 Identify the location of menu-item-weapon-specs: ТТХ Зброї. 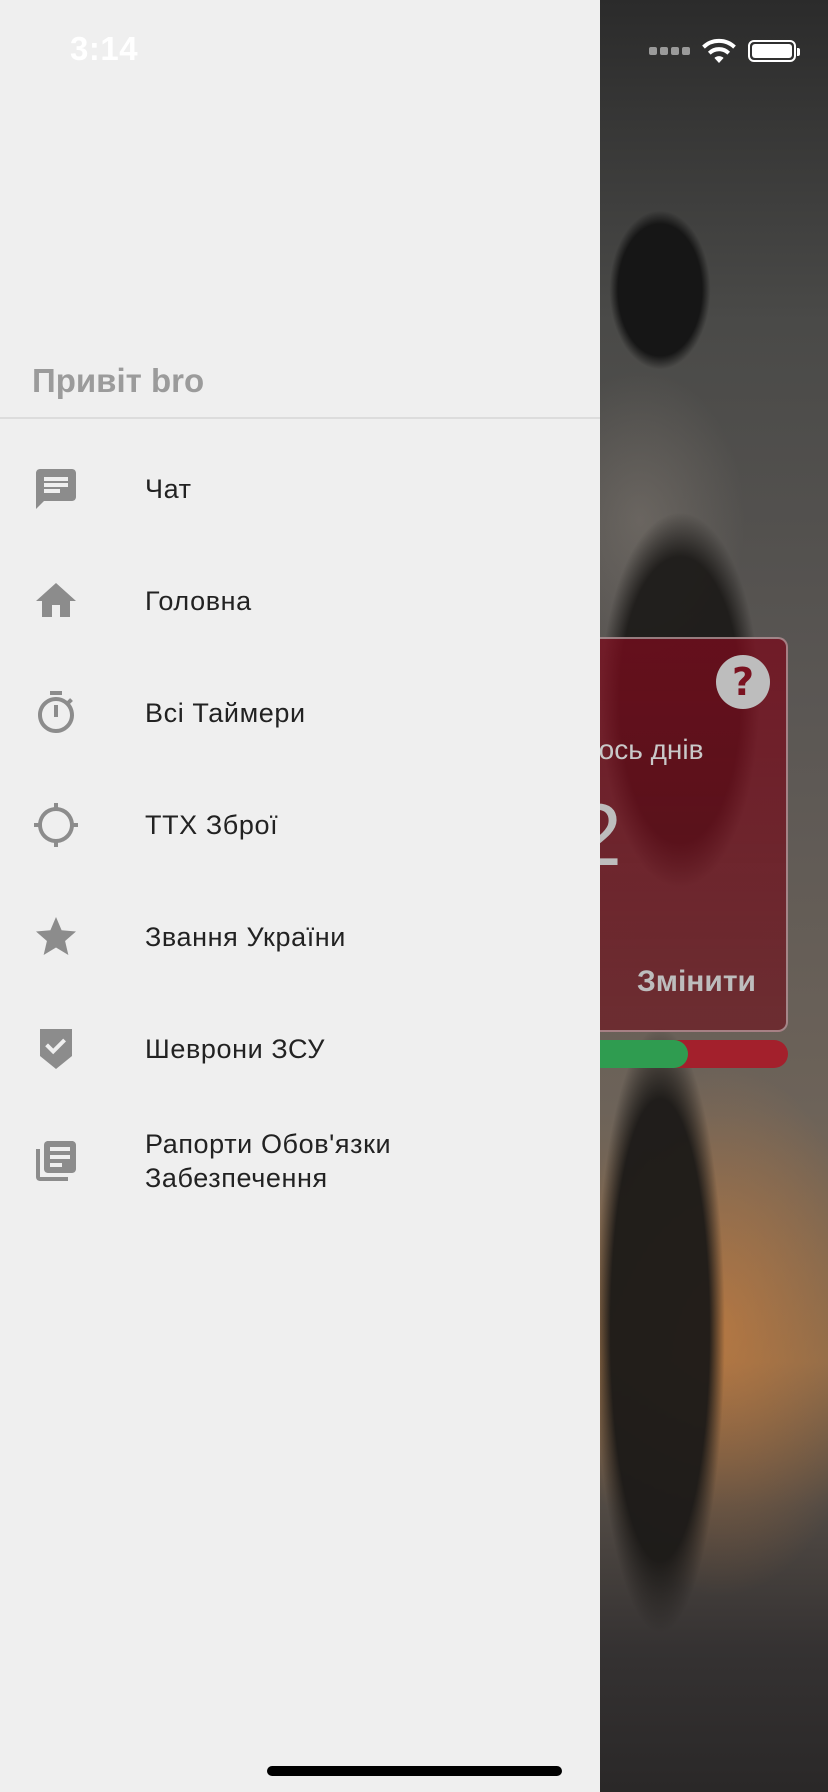
(300, 825).